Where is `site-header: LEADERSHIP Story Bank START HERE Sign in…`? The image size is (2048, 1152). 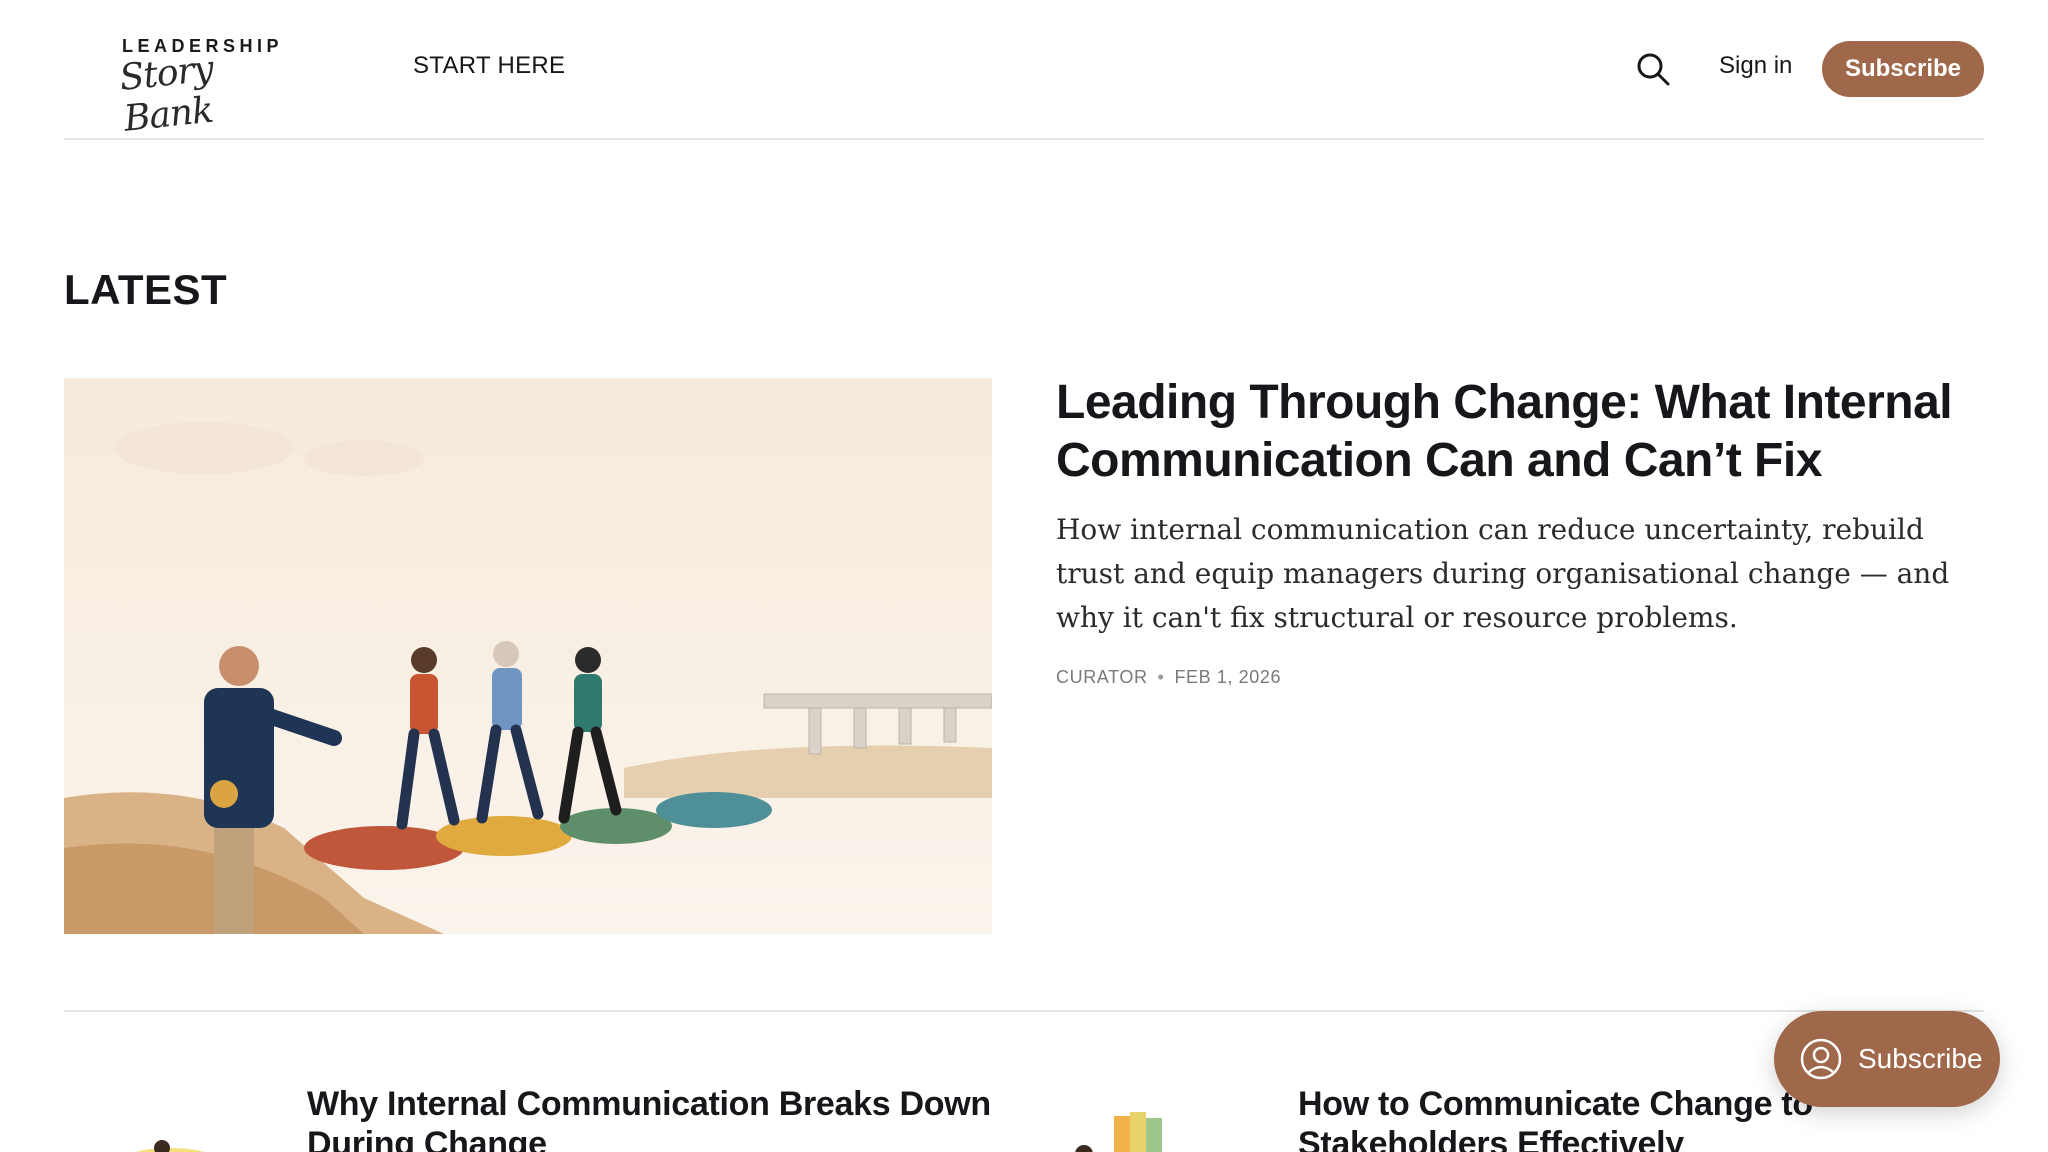
site-header: LEADERSHIP Story Bank START HERE Sign in… is located at coordinates (1024, 70).